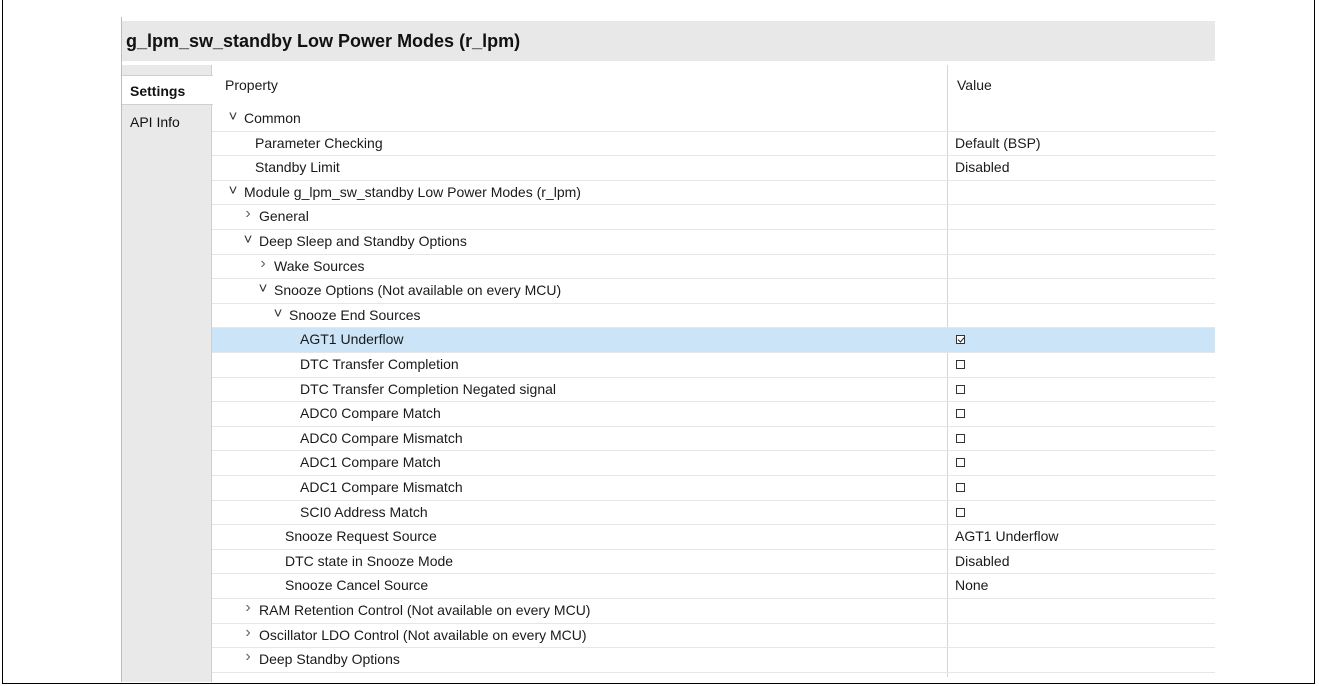 The width and height of the screenshot is (1319, 686). Describe the element at coordinates (319, 142) in the screenshot. I see `row-label: Parameter Checking` at that location.